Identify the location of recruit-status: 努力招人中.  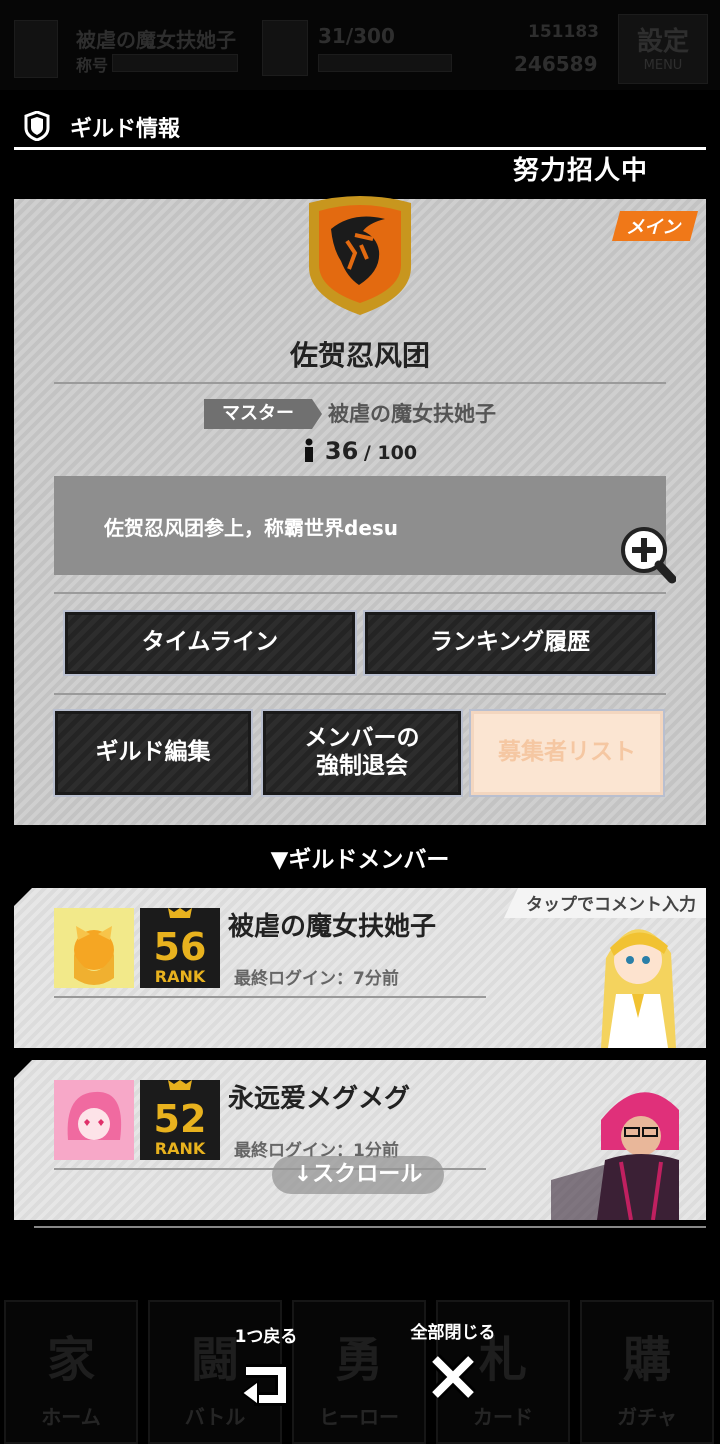
(580, 171).